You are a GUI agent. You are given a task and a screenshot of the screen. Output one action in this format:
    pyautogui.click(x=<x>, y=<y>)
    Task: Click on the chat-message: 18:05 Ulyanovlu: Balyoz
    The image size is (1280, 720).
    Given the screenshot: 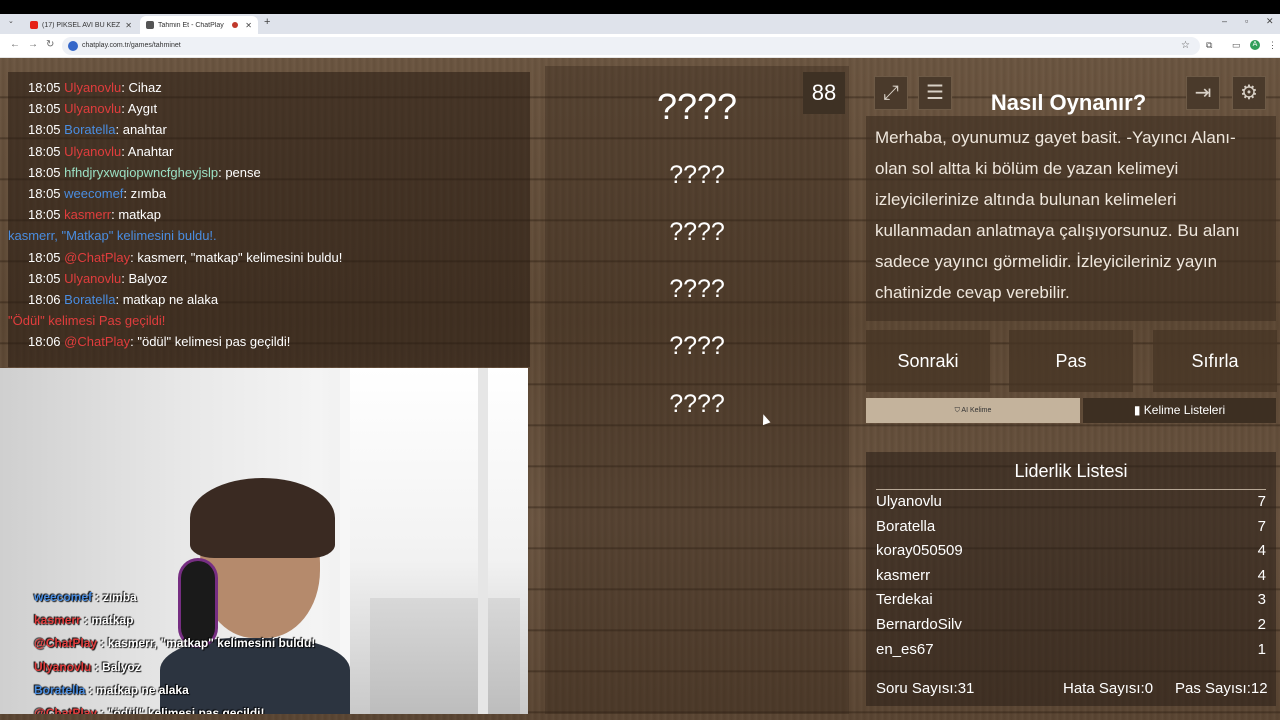 What is the action you would take?
    pyautogui.click(x=279, y=278)
    